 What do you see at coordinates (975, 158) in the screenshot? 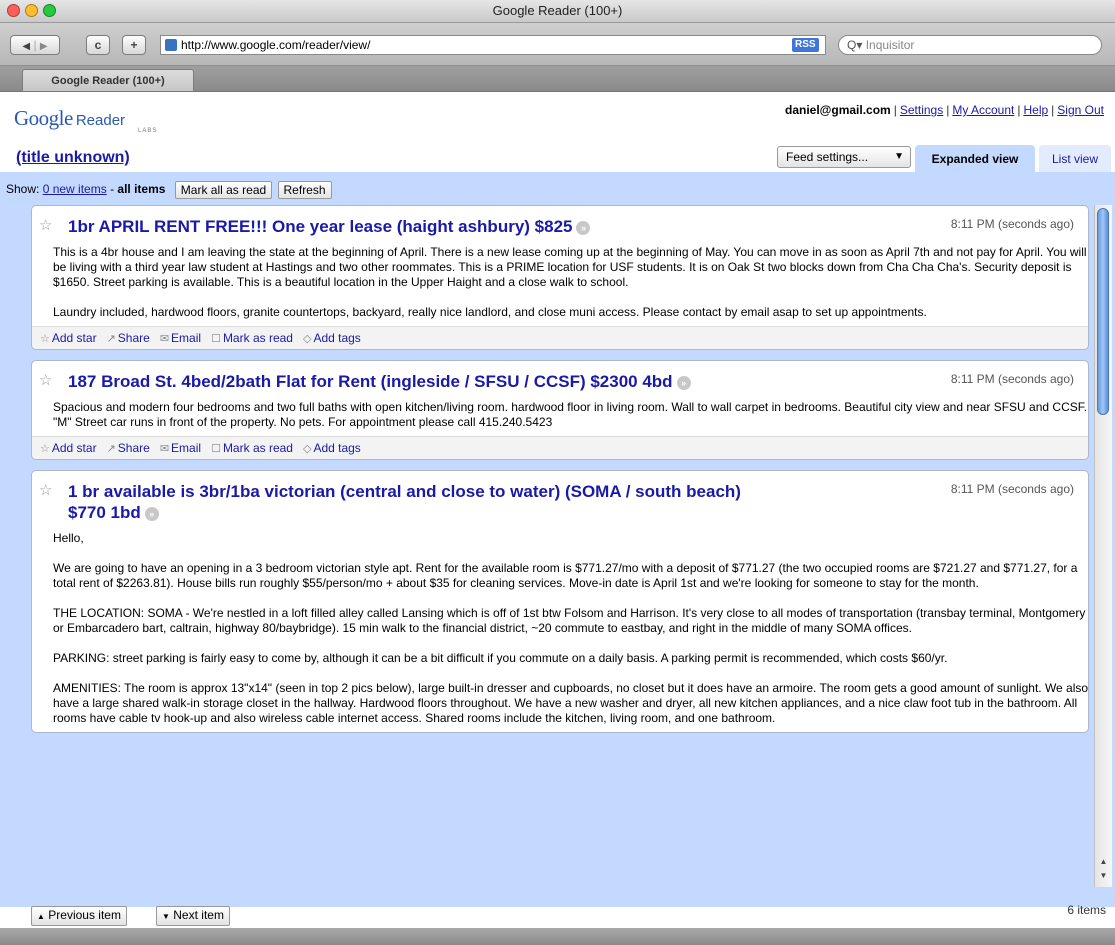
I see `tab-expanded-view: Expanded view` at bounding box center [975, 158].